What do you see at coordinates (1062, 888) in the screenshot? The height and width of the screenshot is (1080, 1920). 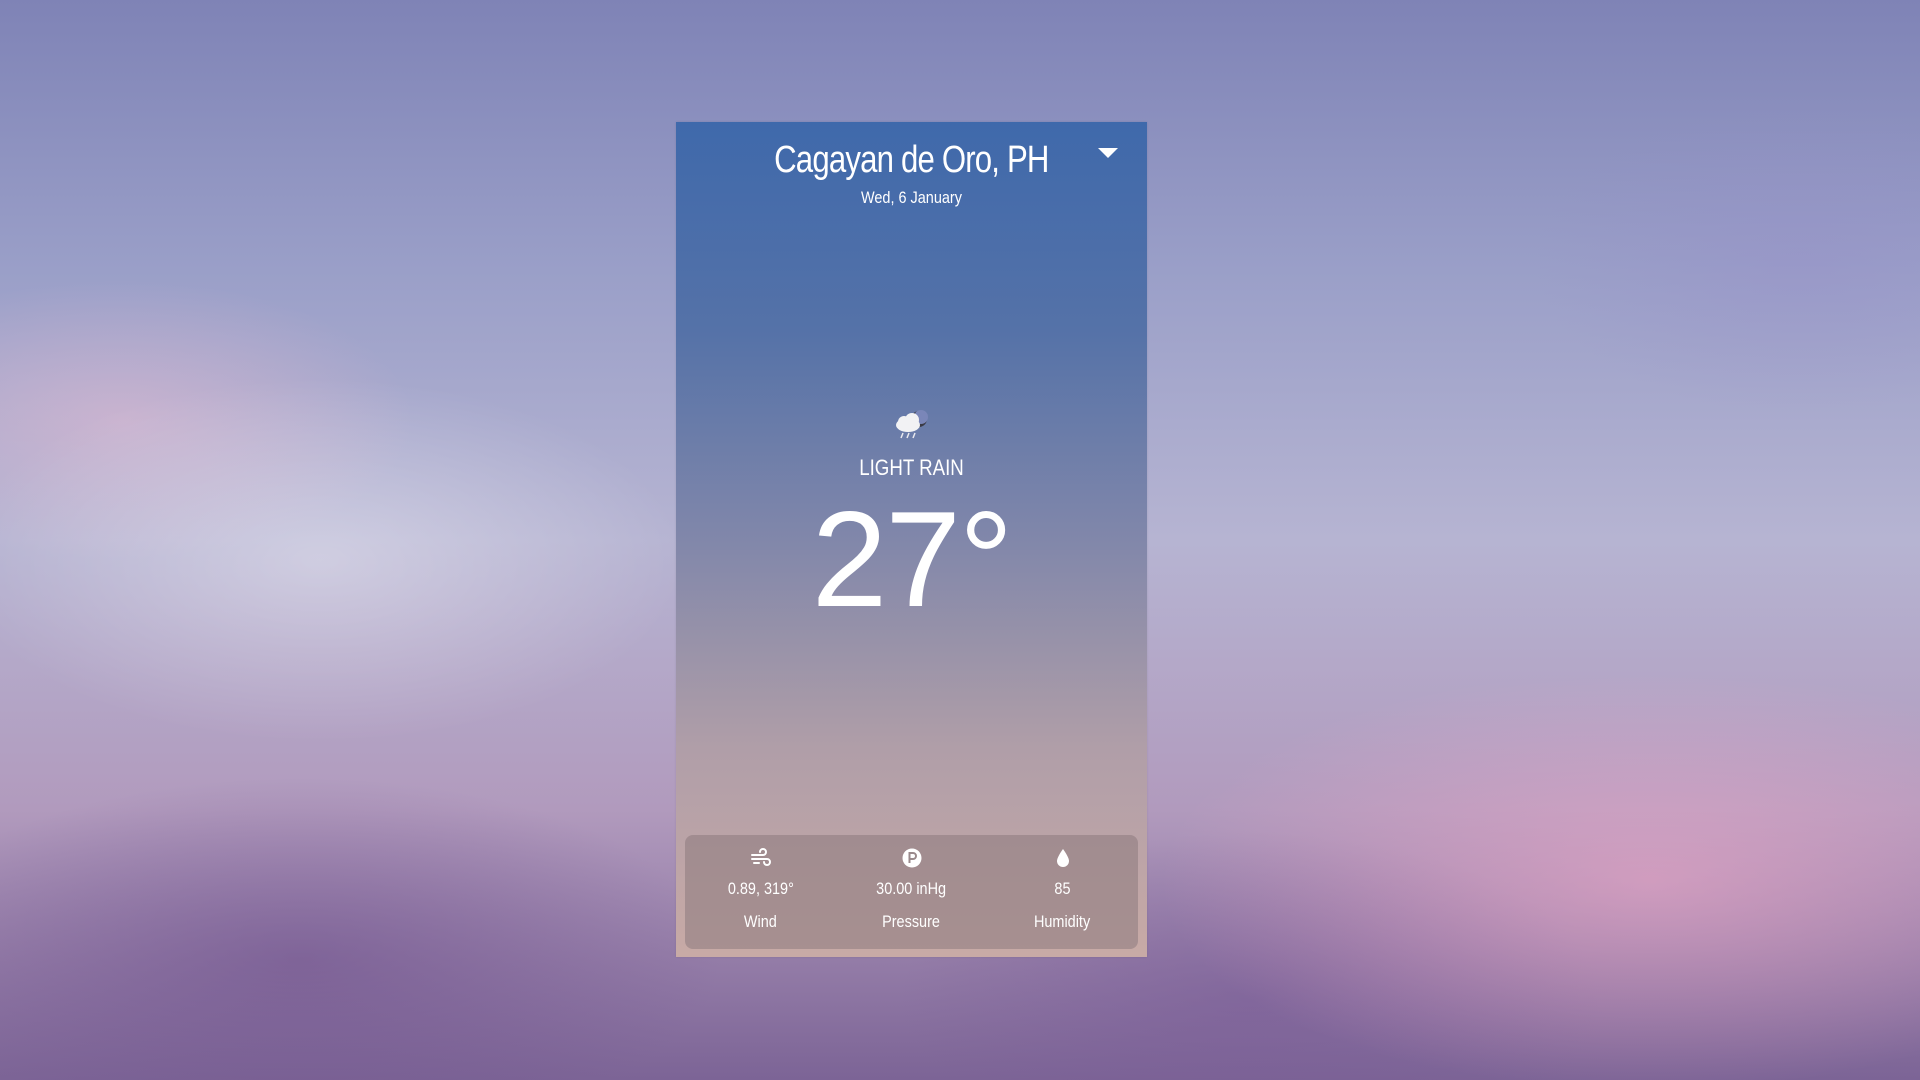 I see `humidity-value: 85` at bounding box center [1062, 888].